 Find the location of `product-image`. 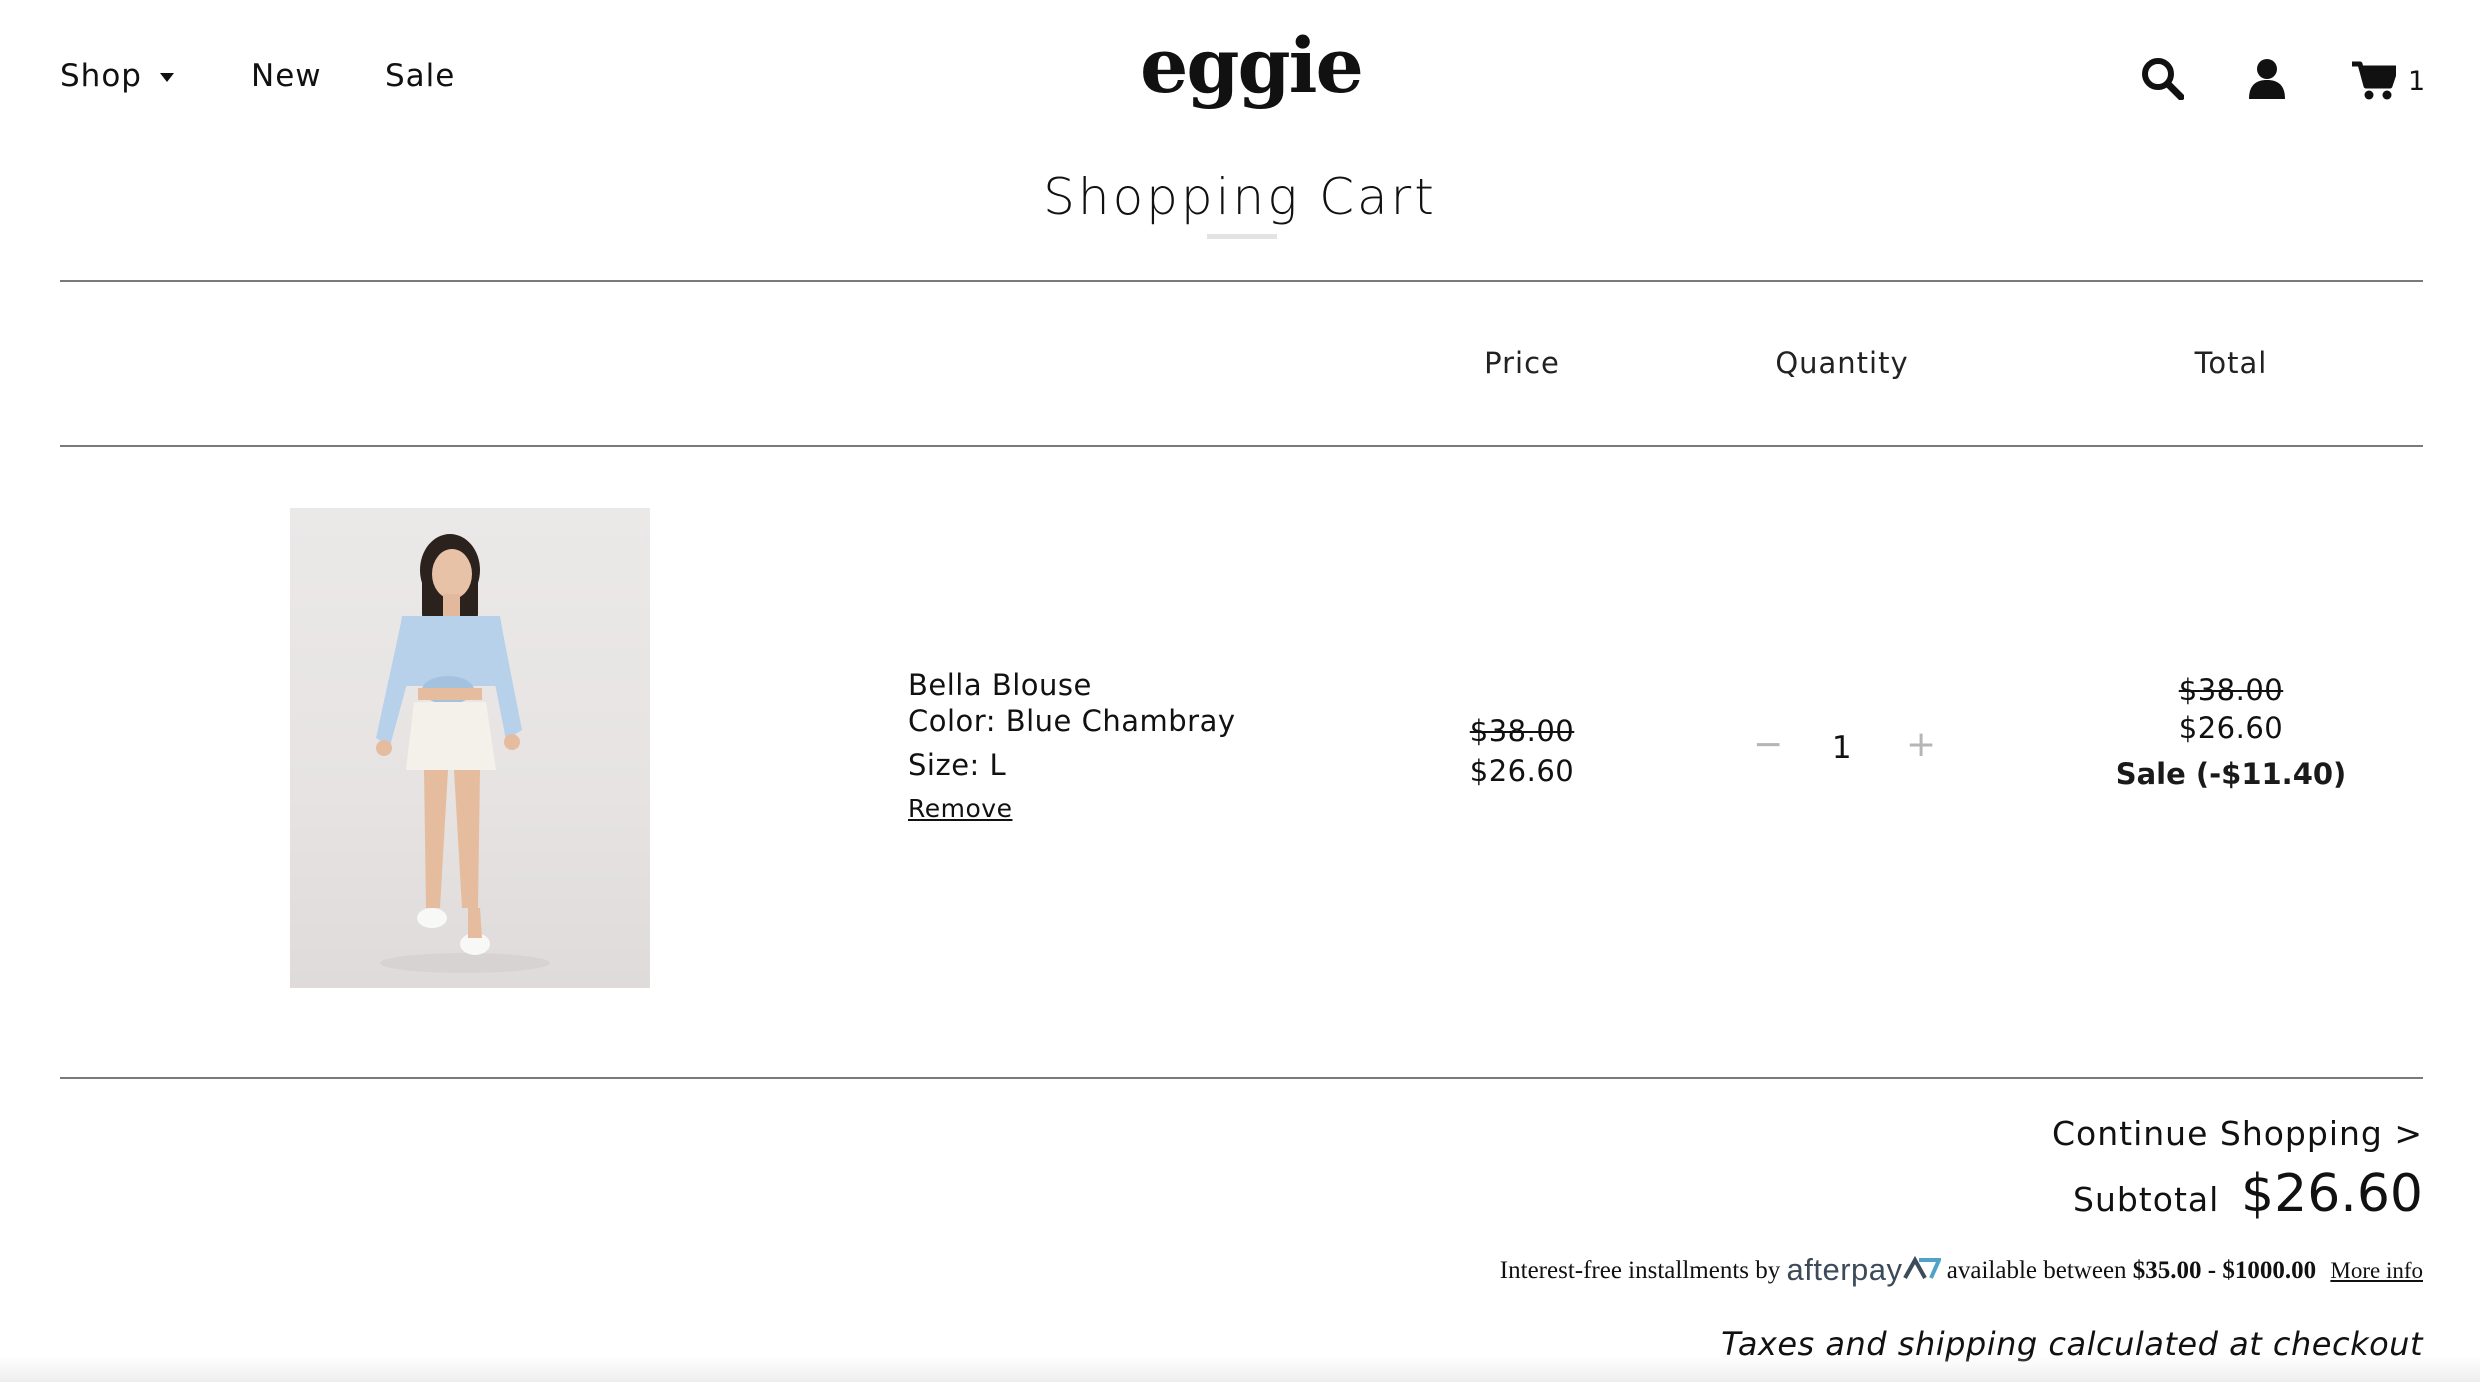

product-image is located at coordinates (470, 748).